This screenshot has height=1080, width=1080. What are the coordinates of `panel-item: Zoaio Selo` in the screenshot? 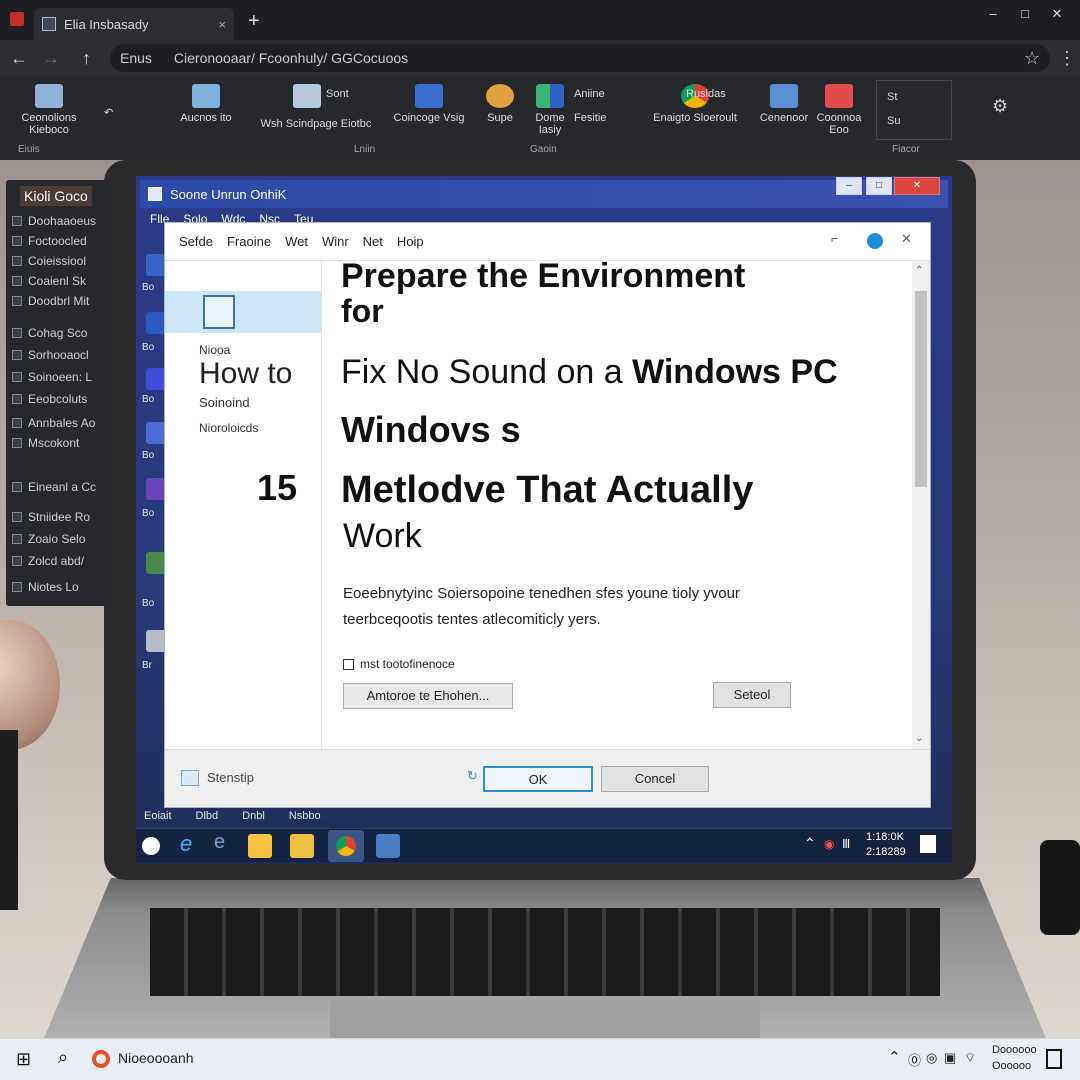 It's located at (48, 539).